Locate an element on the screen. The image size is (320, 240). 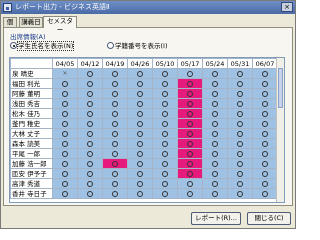
student-row: 福田 利光 is located at coordinates (144, 83).